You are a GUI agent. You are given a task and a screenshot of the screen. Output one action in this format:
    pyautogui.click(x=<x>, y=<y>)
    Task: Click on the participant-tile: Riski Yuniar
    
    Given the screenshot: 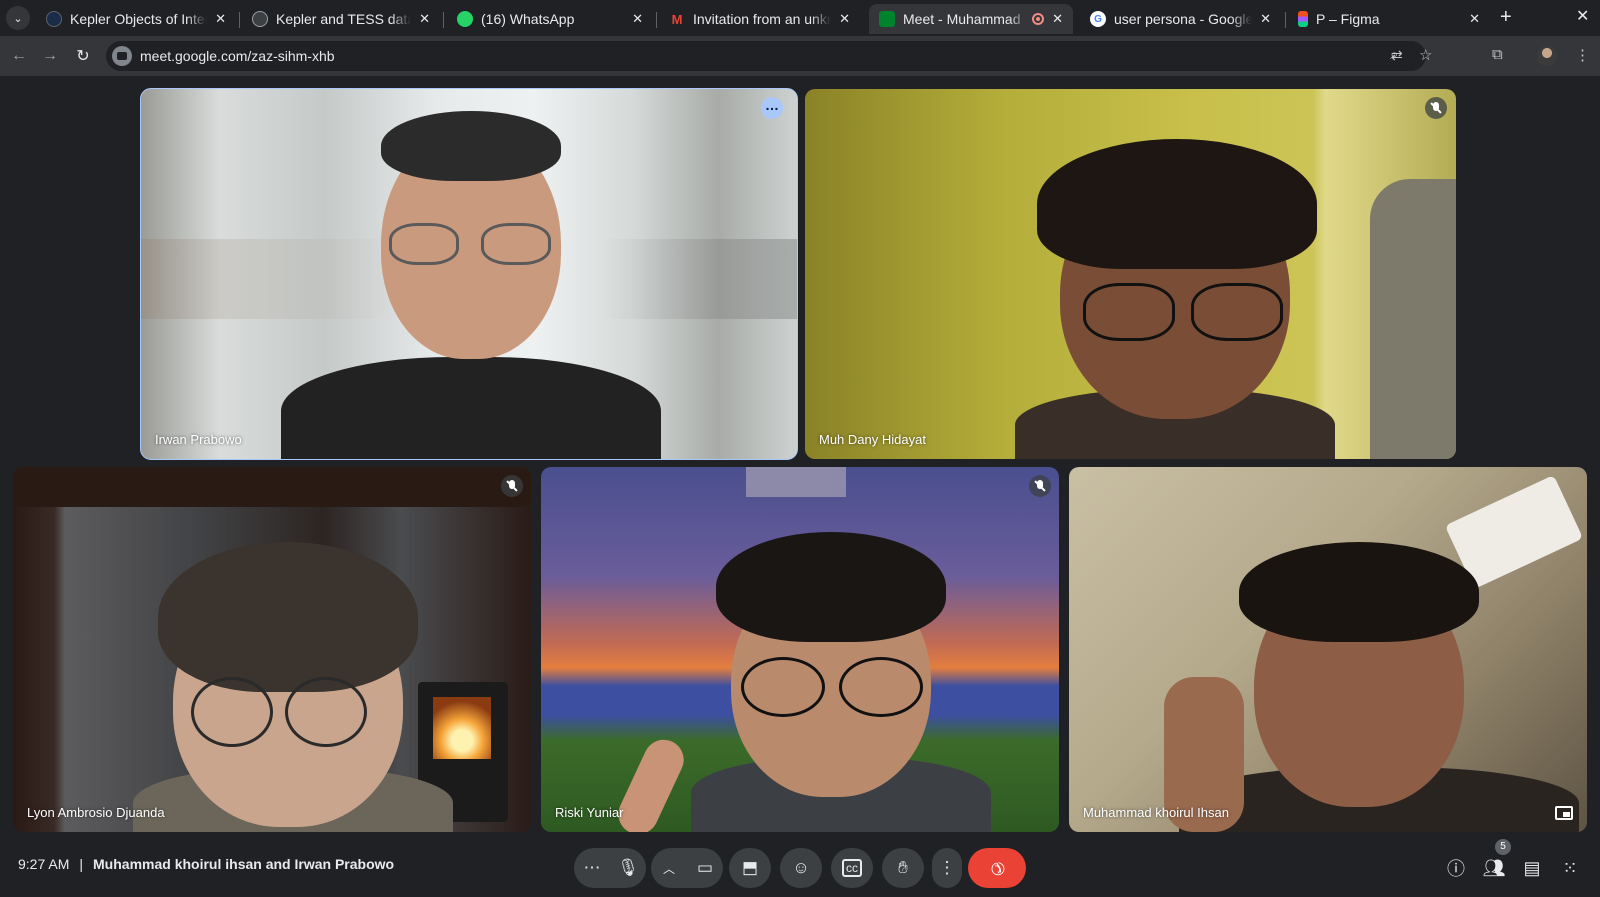 What is the action you would take?
    pyautogui.click(x=800, y=649)
    